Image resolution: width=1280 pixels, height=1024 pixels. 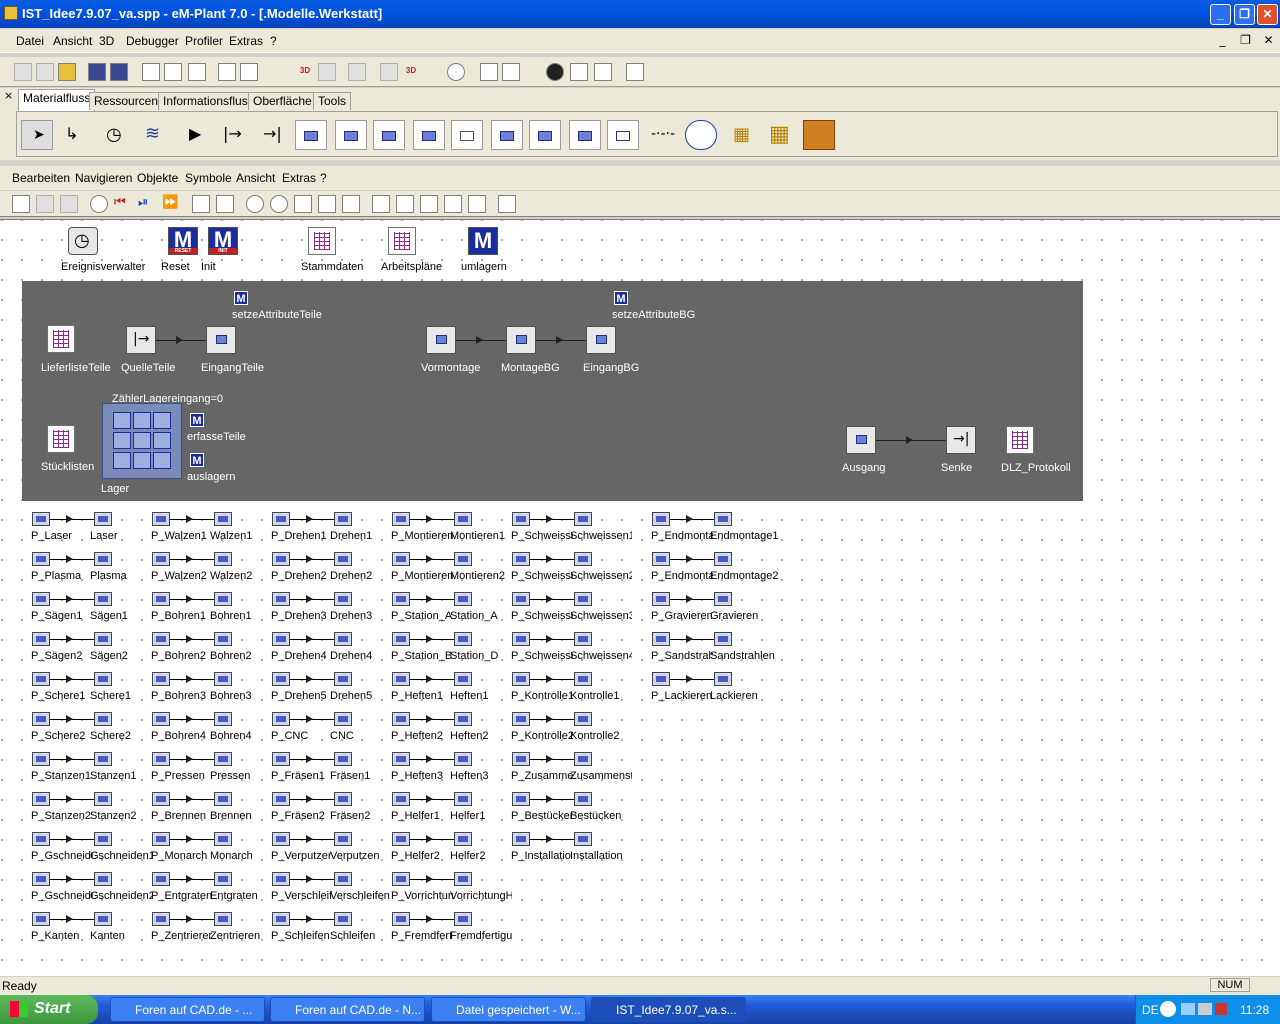 What do you see at coordinates (221, 340) in the screenshot?
I see `eingang-teile-object` at bounding box center [221, 340].